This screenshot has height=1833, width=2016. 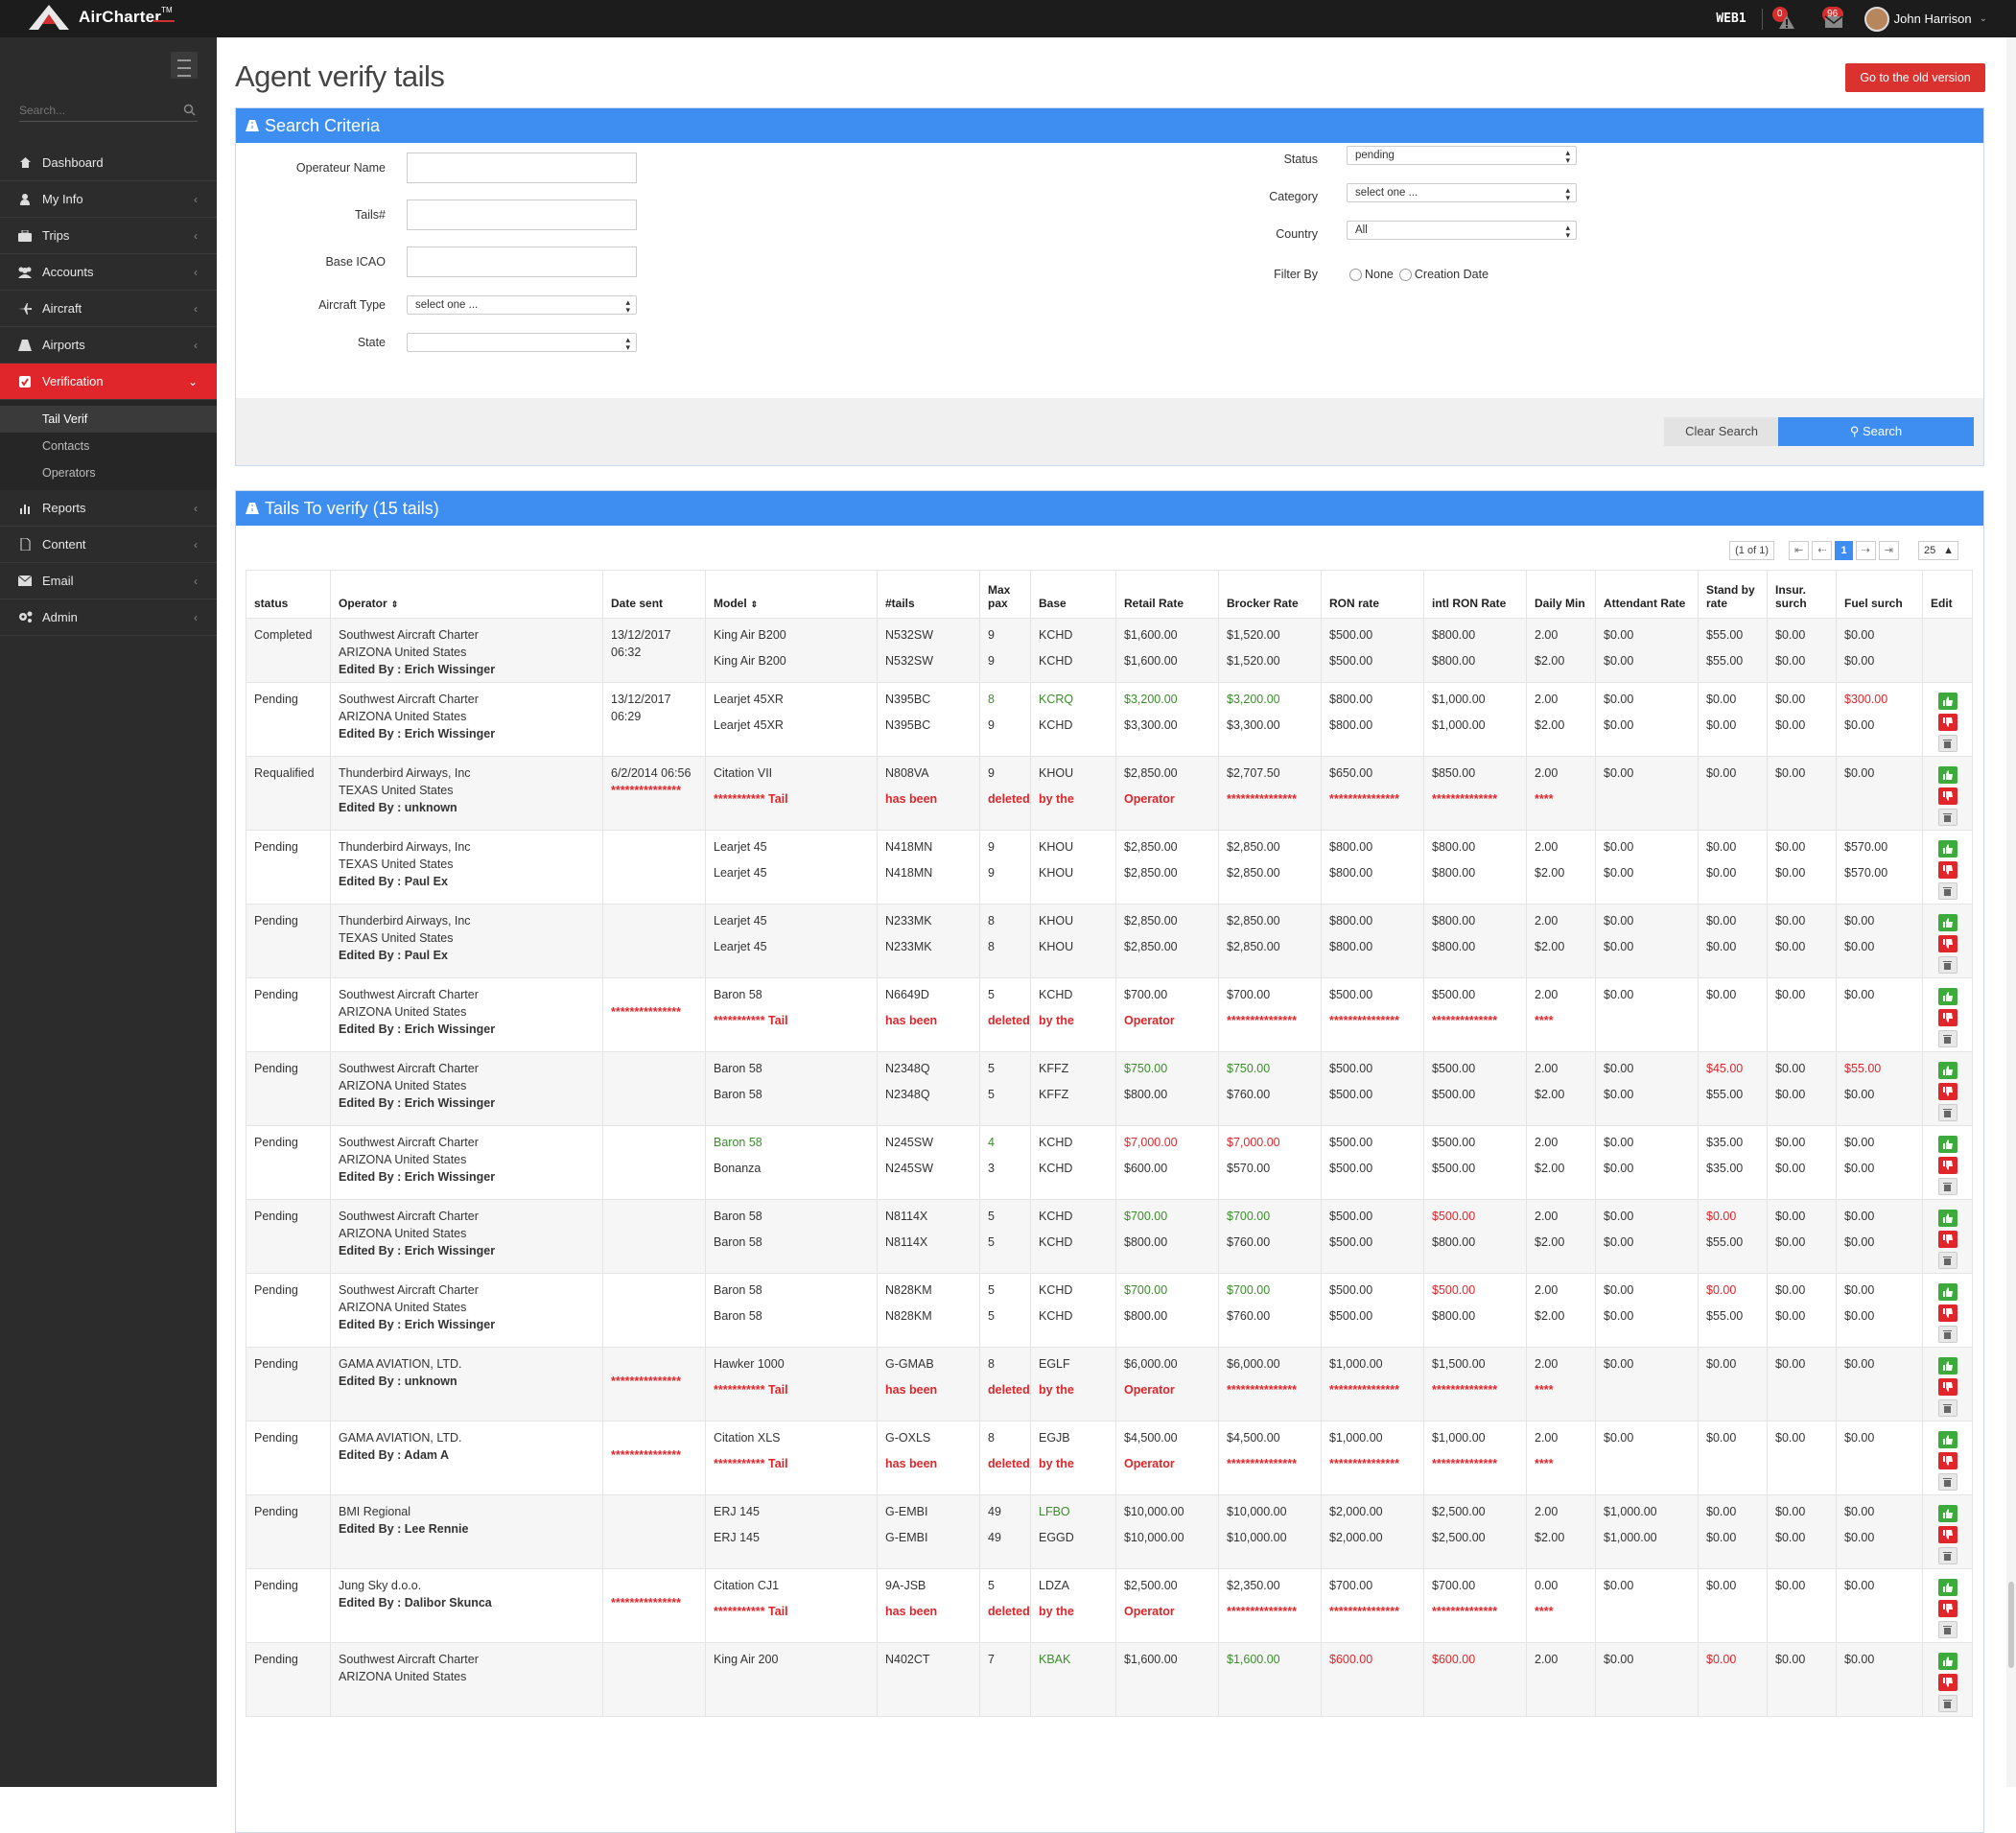 I want to click on tails-input, so click(x=522, y=215).